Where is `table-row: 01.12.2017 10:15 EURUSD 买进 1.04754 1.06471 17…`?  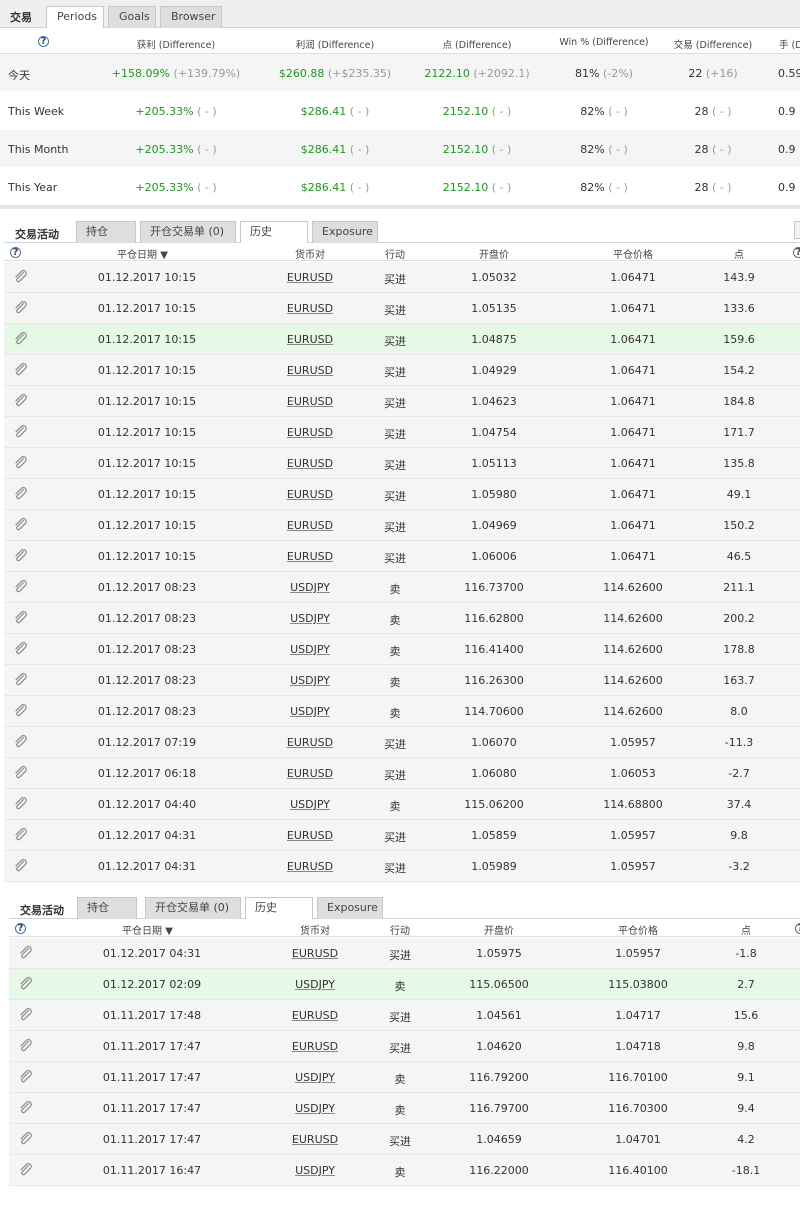 table-row: 01.12.2017 10:15 EURUSD 买进 1.04754 1.06471 17… is located at coordinates (402, 432).